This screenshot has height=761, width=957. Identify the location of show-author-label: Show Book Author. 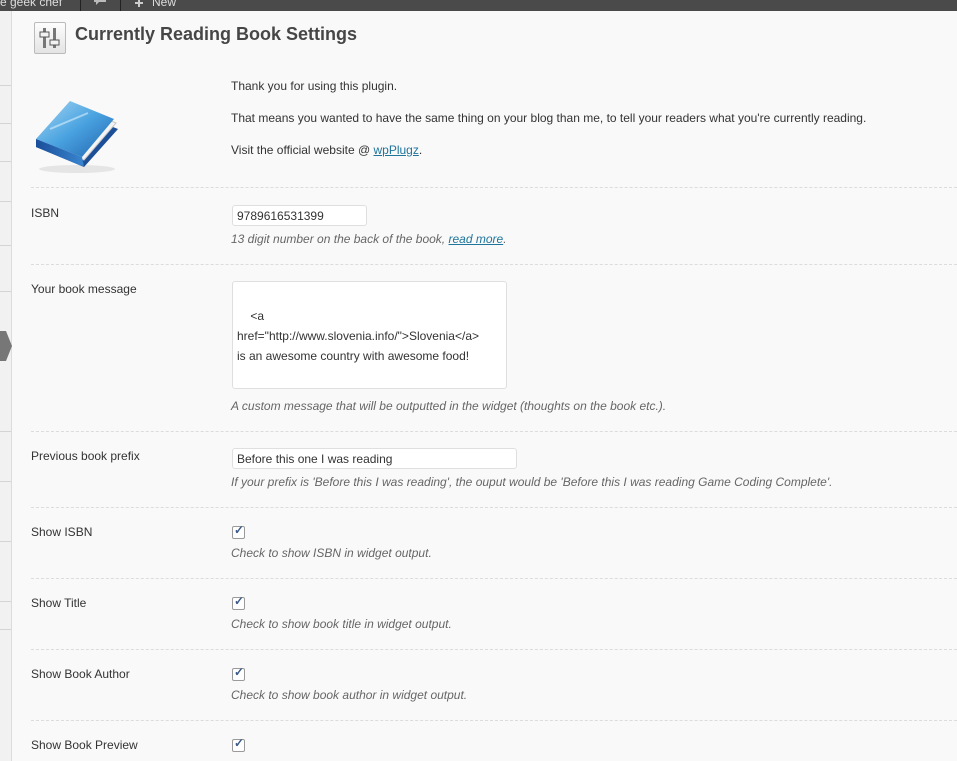
(80, 674).